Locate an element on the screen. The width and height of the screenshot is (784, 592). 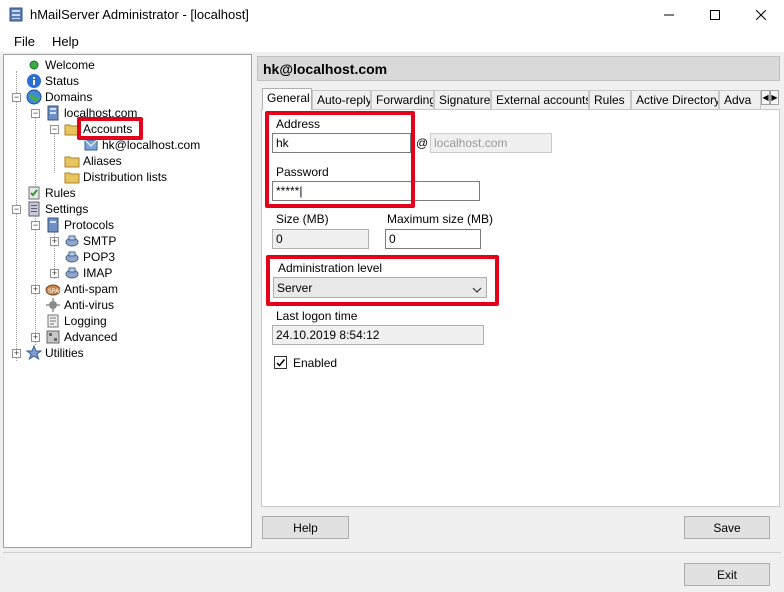
svg-text: SPAM is located at coordinates (54, 291).